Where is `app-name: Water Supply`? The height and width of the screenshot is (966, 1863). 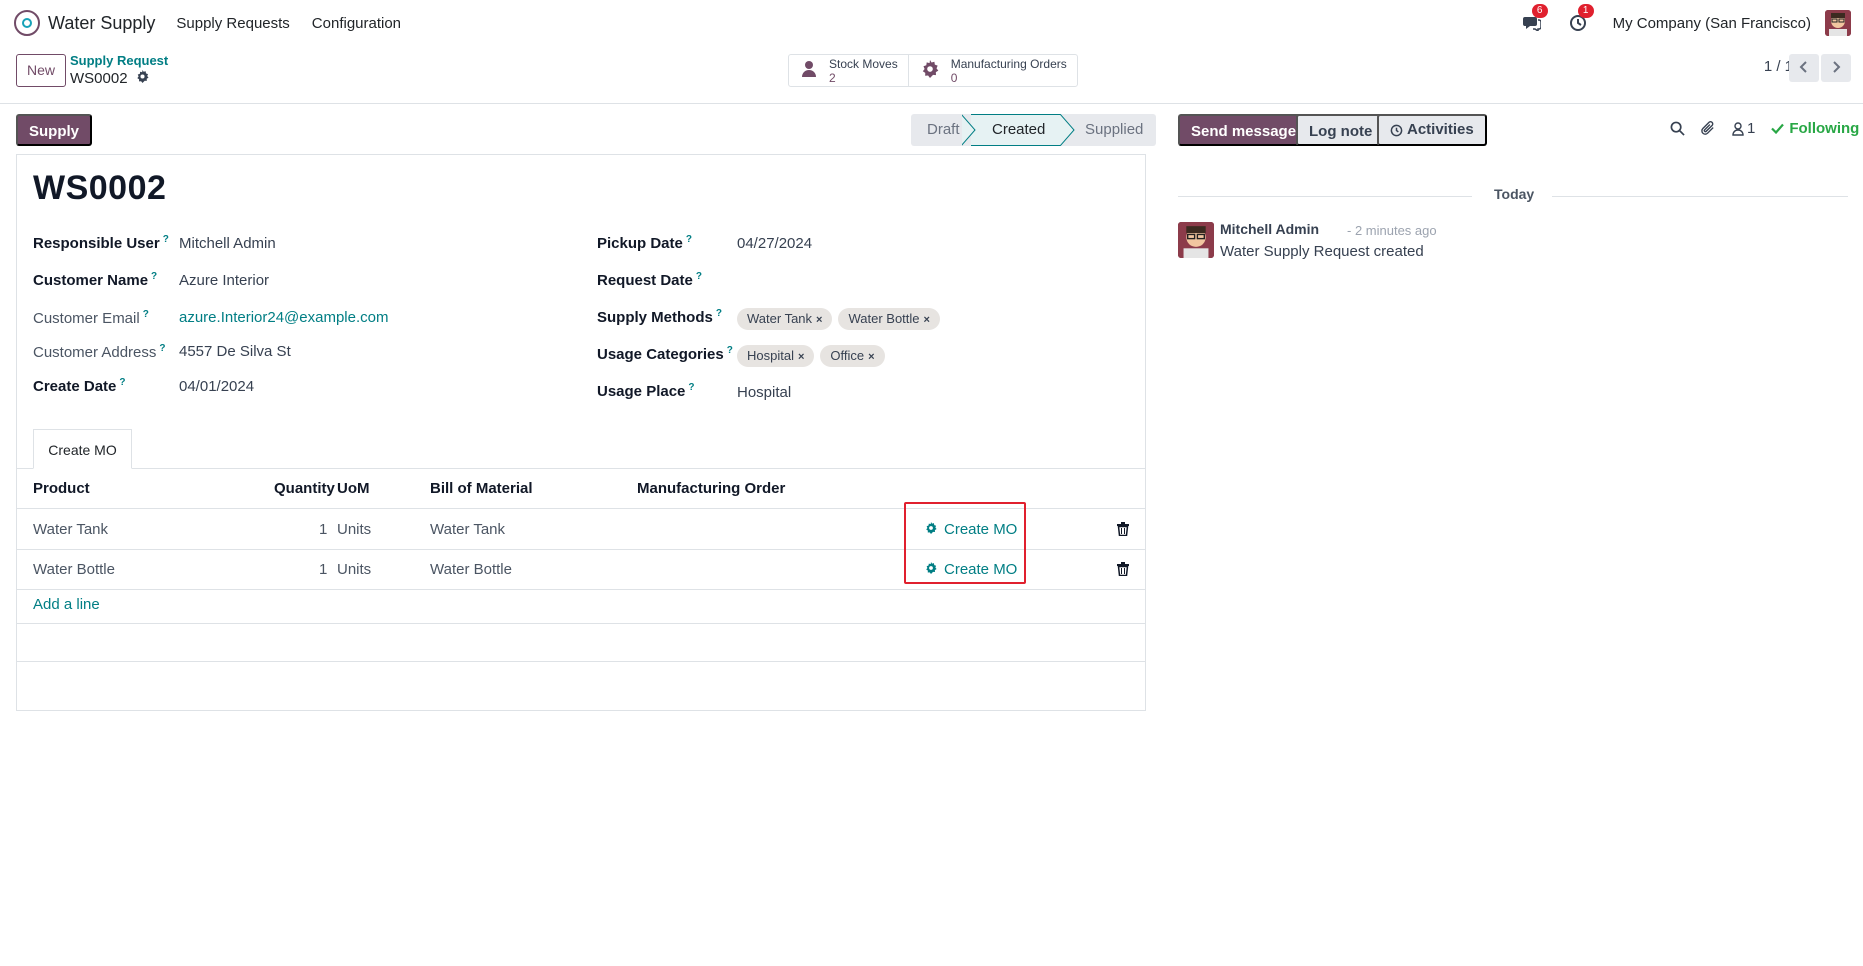
app-name: Water Supply is located at coordinates (101, 23).